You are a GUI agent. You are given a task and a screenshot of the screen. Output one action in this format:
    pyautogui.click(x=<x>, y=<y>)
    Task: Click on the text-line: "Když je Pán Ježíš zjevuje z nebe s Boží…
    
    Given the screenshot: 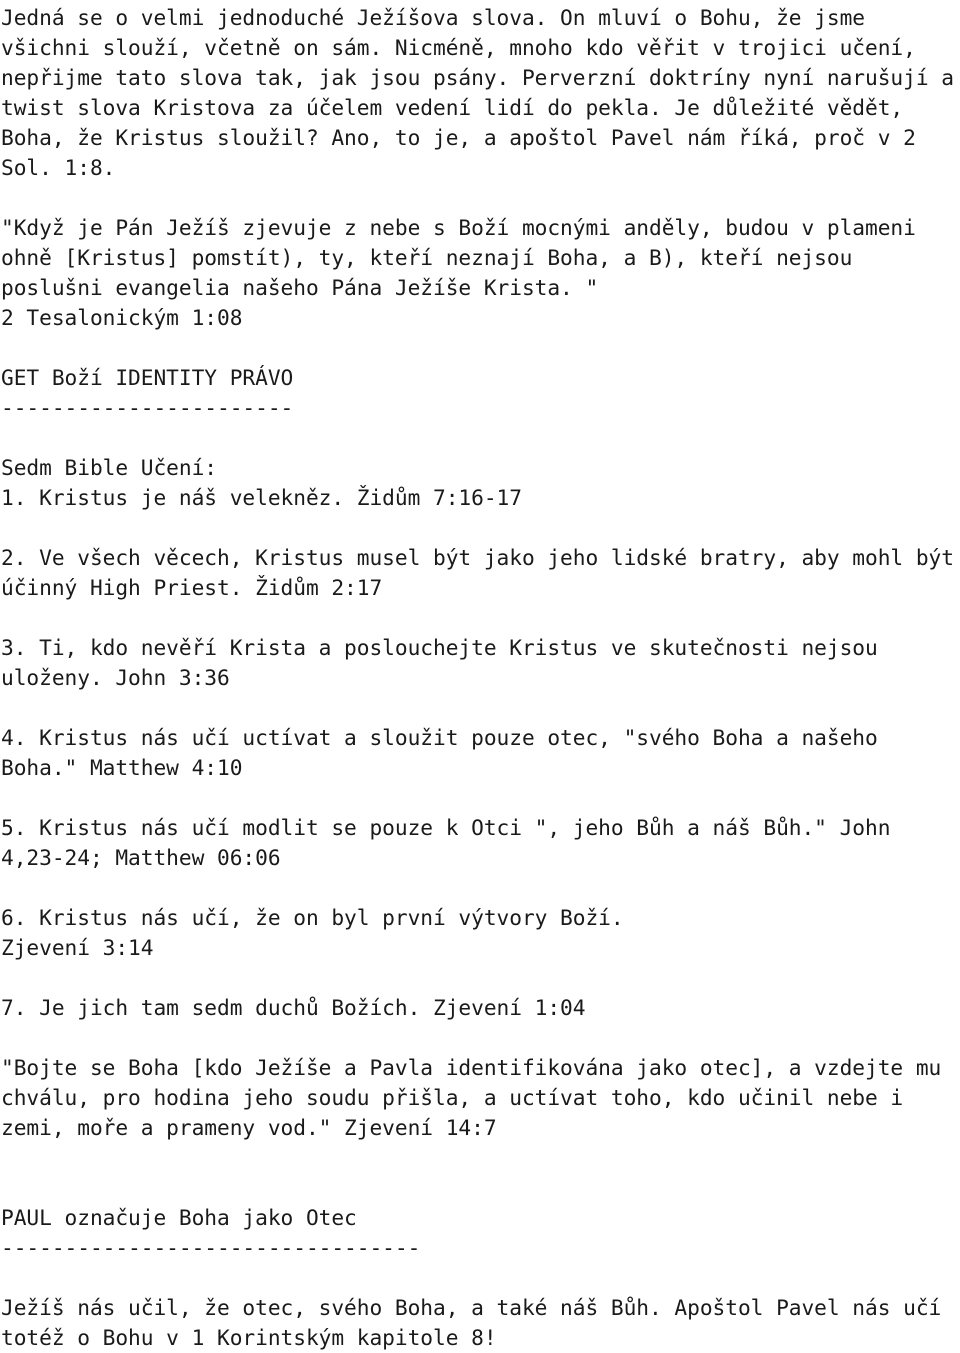 What is the action you would take?
    pyautogui.click(x=458, y=227)
    